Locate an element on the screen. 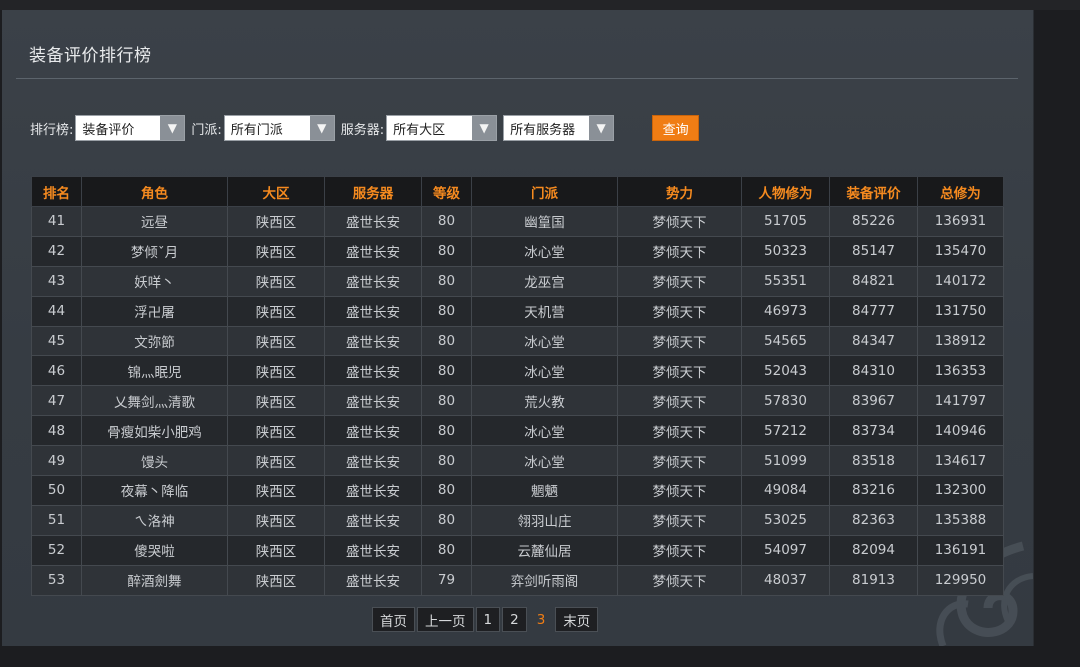 The width and height of the screenshot is (1080, 667). table-cell: 荒火教 is located at coordinates (544, 401).